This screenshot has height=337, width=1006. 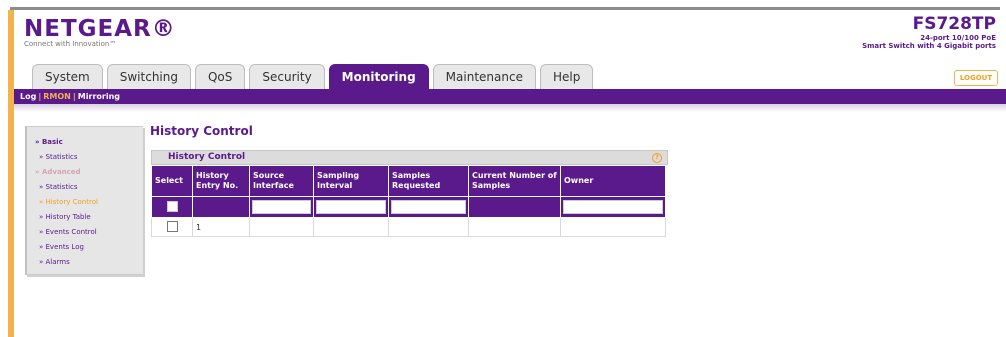 I want to click on col-select: Select, so click(x=172, y=181).